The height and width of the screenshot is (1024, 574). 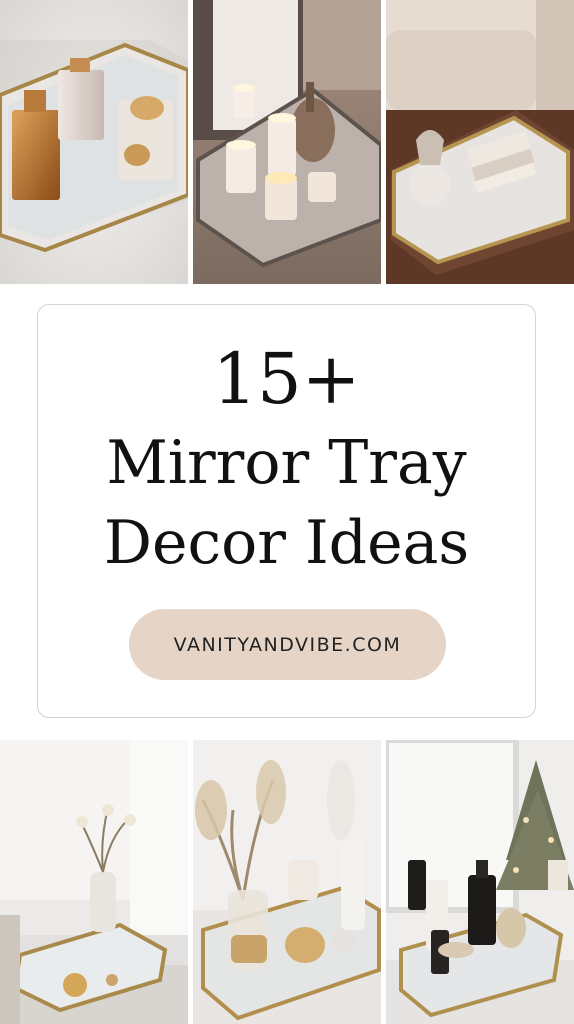 I want to click on photo-perfume-tray, so click(x=94, y=142).